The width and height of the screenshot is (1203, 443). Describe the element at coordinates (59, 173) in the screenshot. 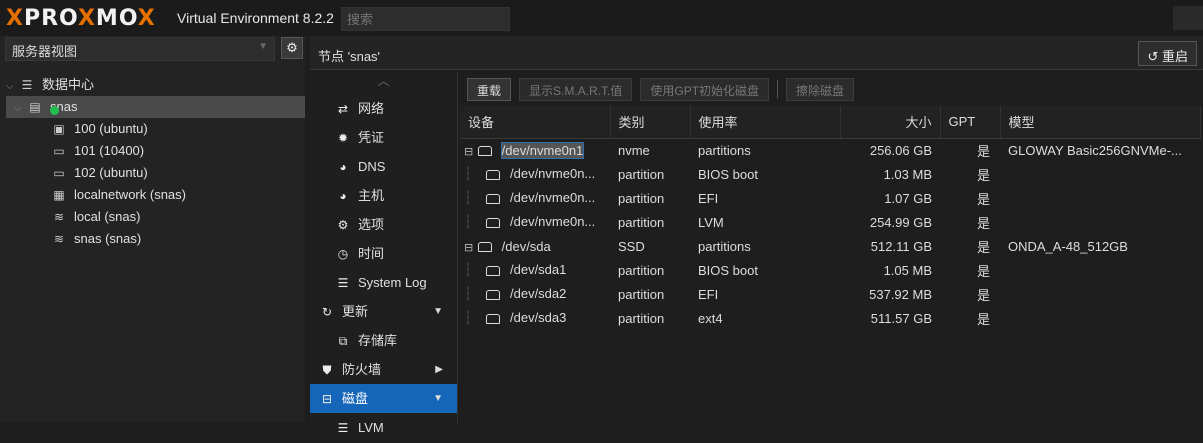

I see `vm-icon: ▭` at that location.